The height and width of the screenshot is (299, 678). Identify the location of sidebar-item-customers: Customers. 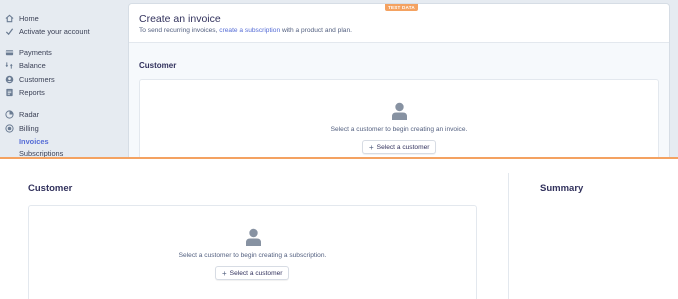
(30, 79).